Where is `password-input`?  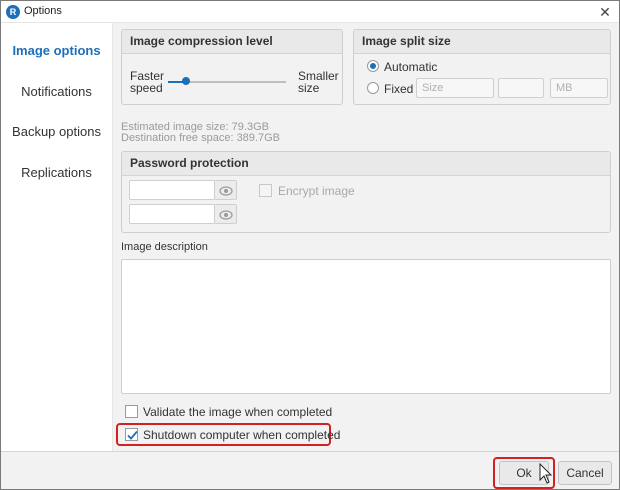
password-input is located at coordinates (172, 190).